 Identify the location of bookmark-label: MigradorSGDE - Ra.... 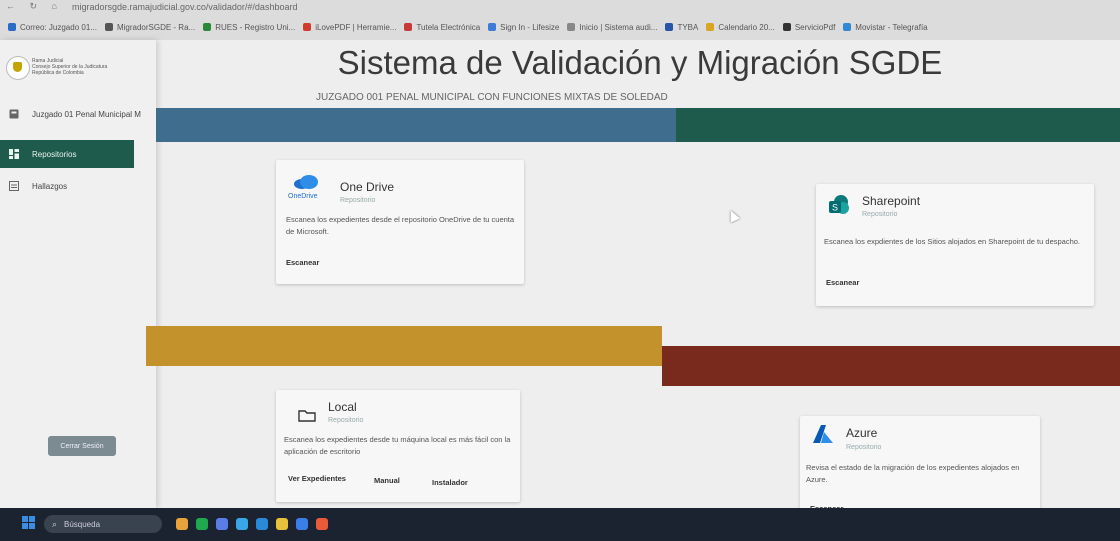
(156, 27).